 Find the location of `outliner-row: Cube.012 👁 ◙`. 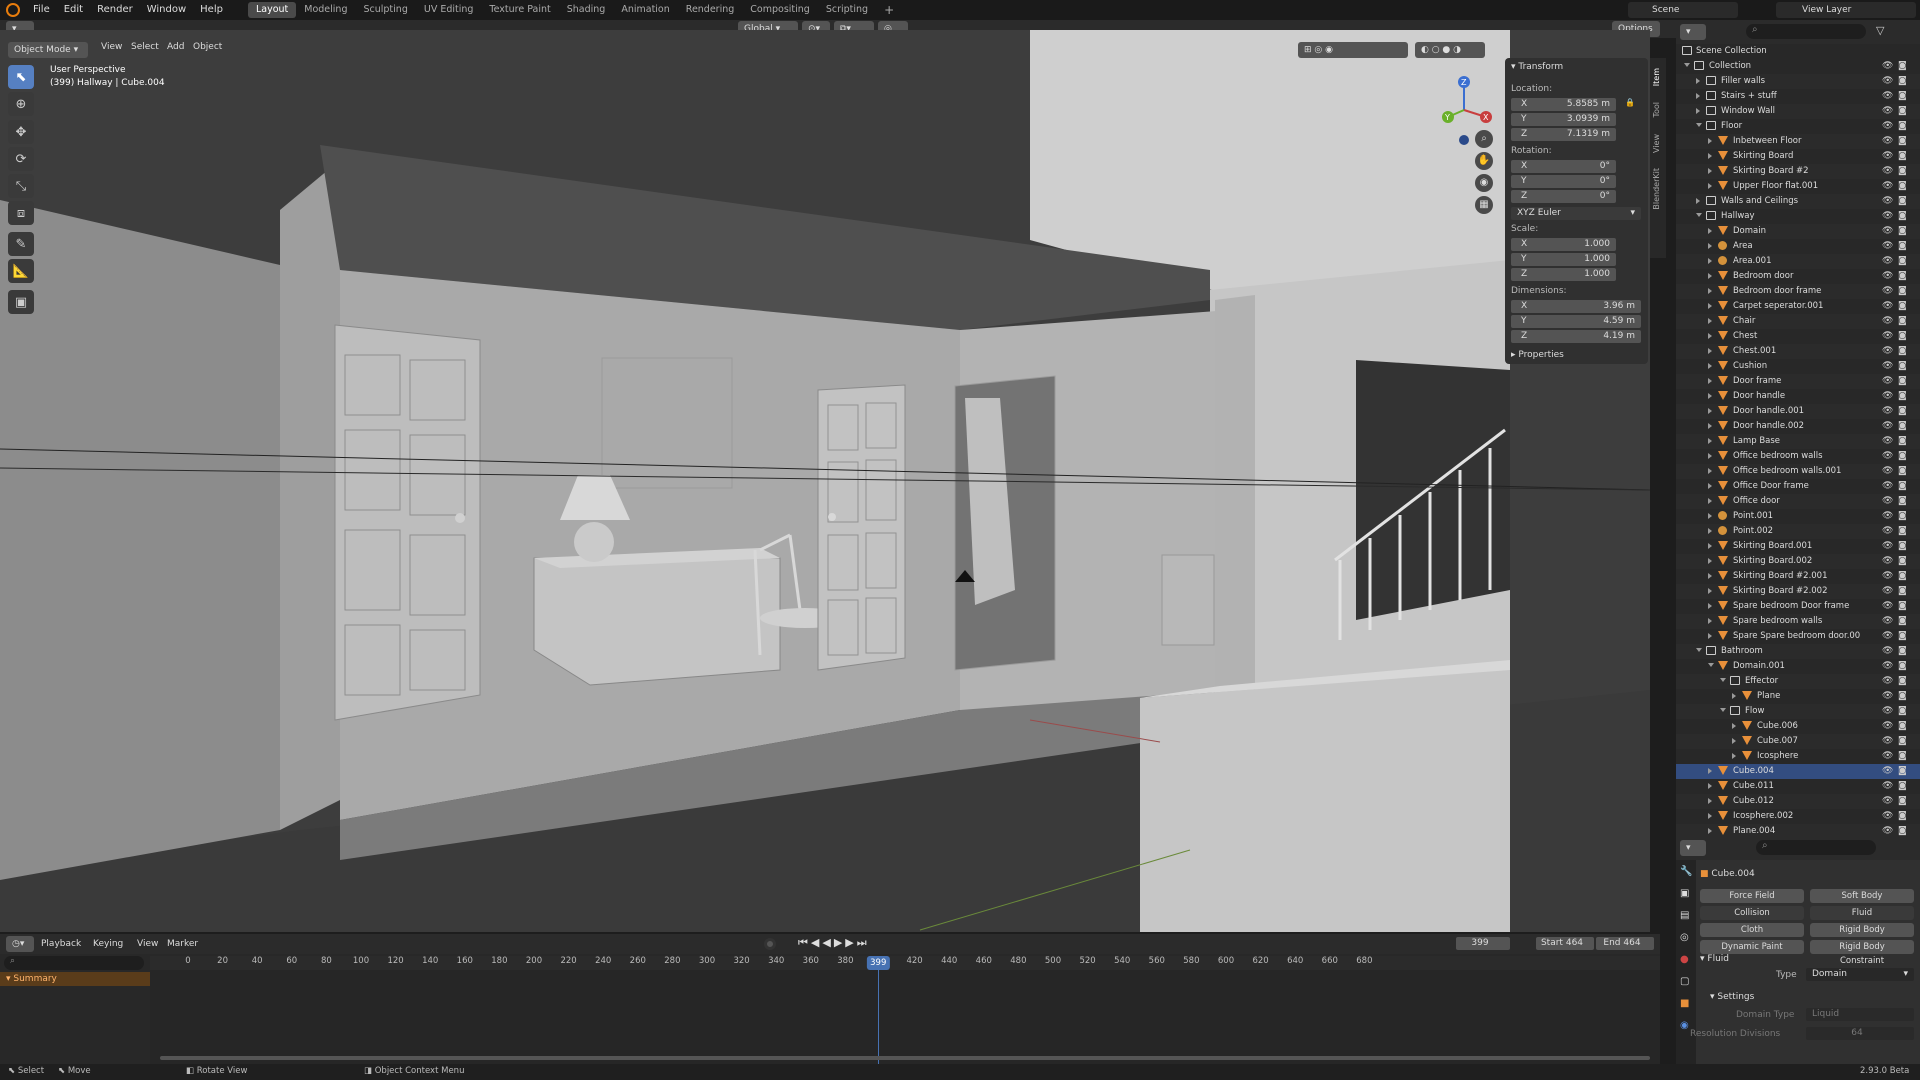

outliner-row: Cube.012 👁 ◙ is located at coordinates (1798, 801).